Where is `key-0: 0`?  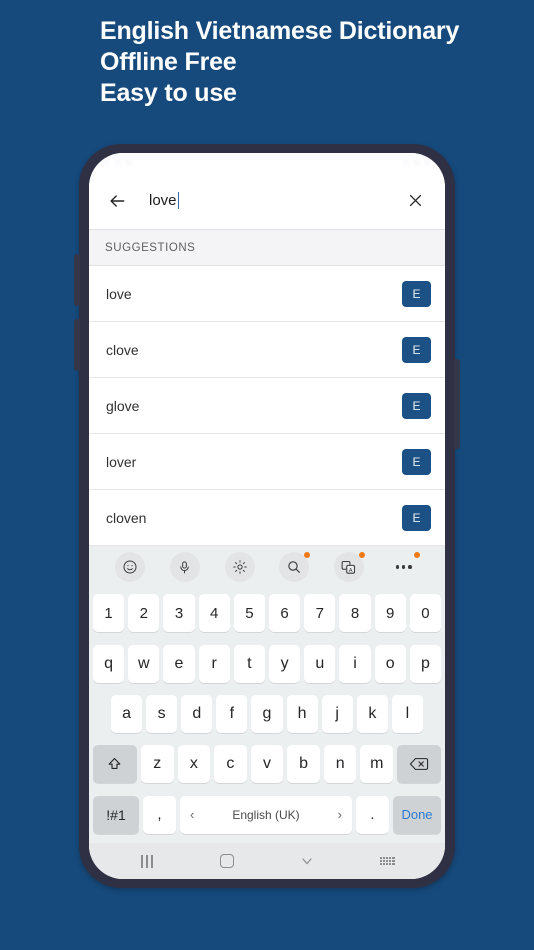
key-0: 0 is located at coordinates (425, 613).